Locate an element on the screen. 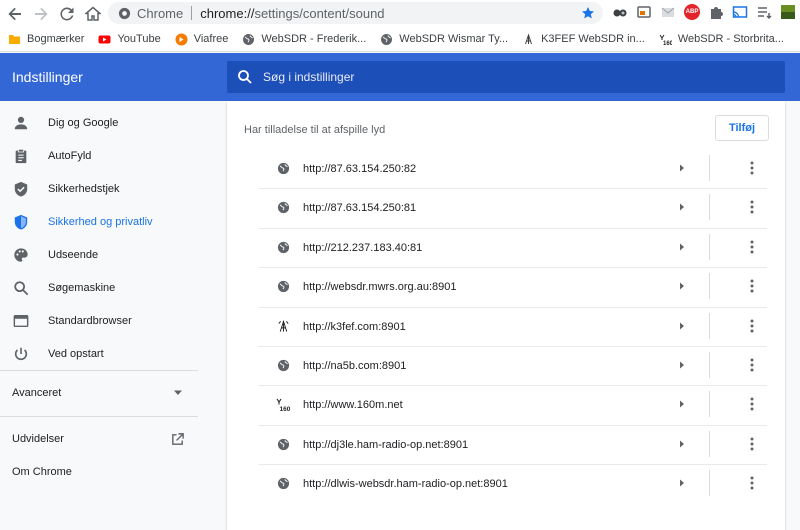 This screenshot has width=800, height=530. forward-button is located at coordinates (41, 14).